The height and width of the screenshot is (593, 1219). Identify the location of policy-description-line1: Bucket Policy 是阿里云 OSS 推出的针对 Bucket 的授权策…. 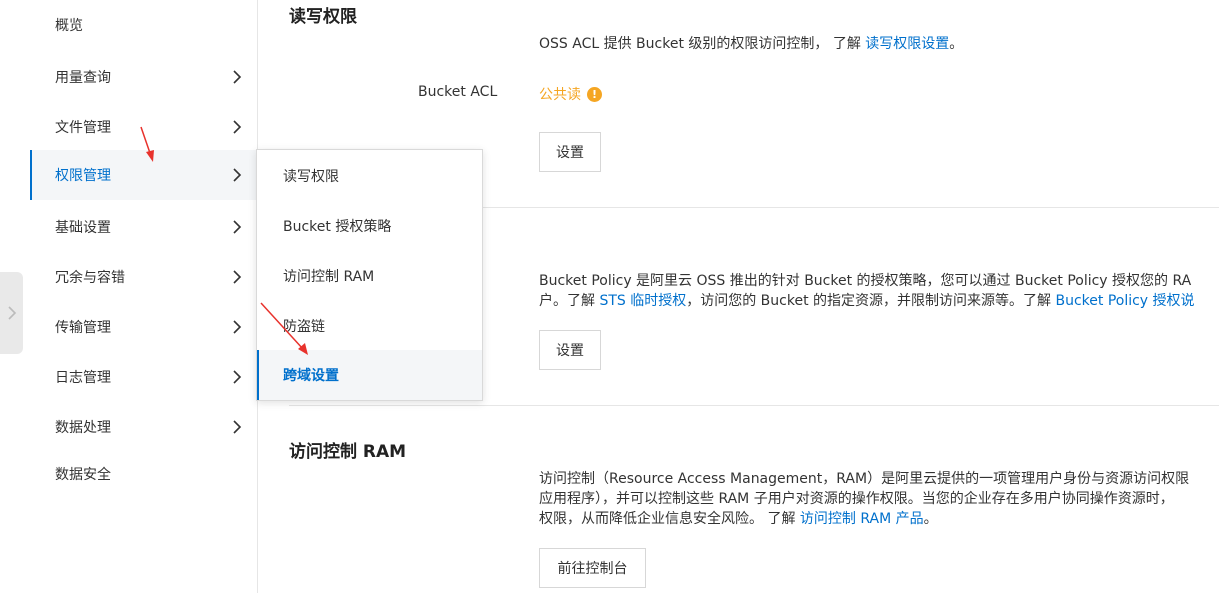
(865, 281).